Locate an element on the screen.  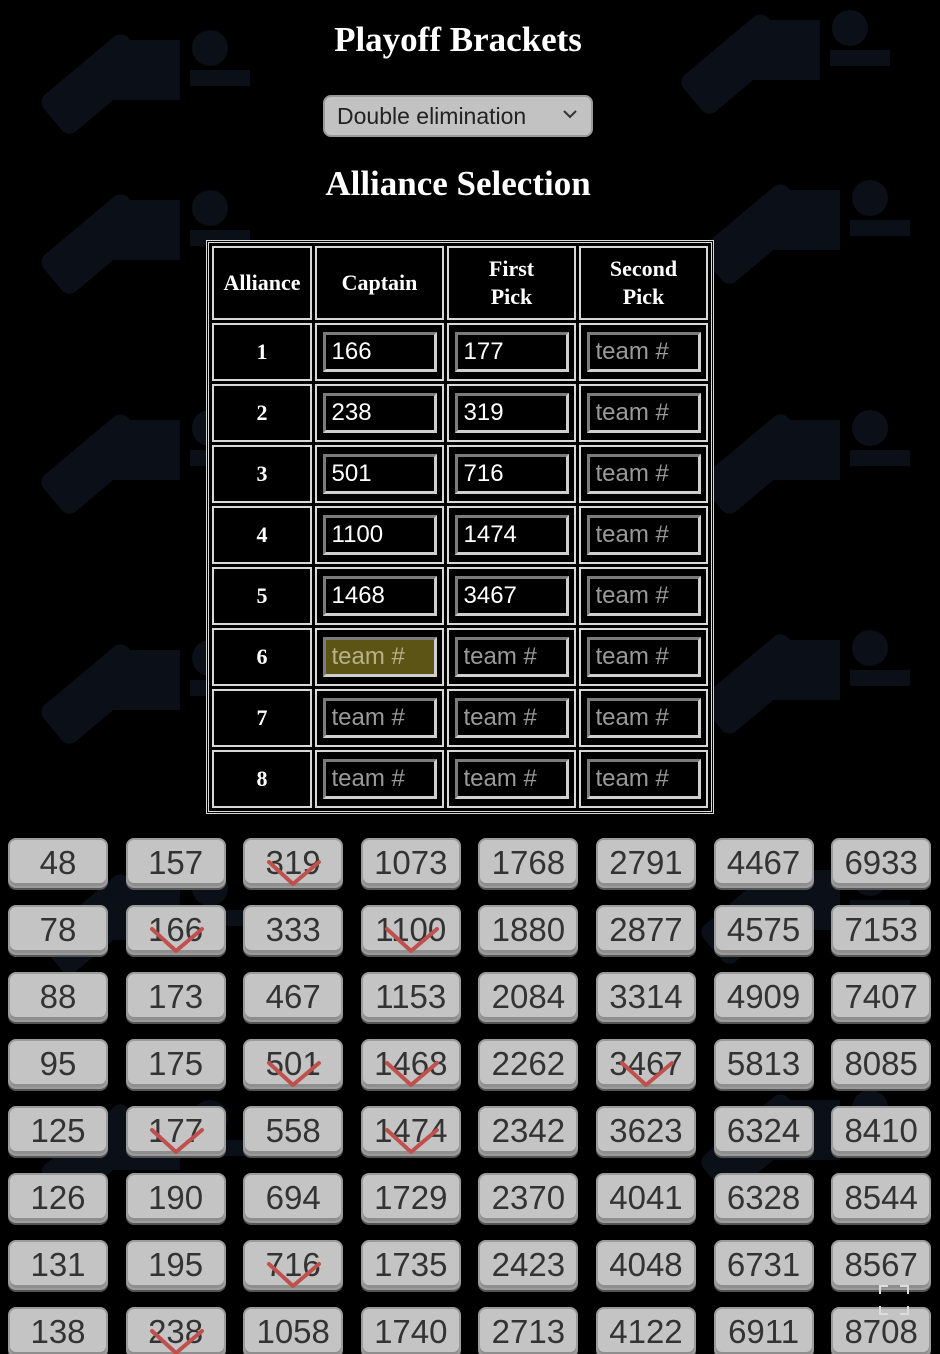
team-button: 78 is located at coordinates (58, 930).